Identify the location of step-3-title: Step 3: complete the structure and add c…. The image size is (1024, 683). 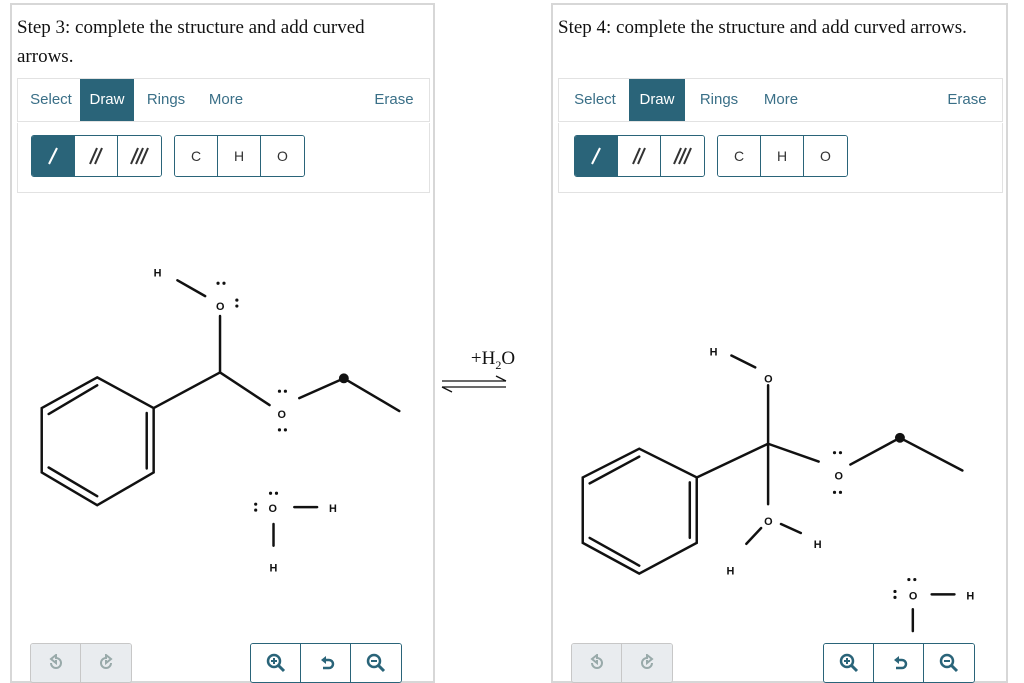
(191, 42).